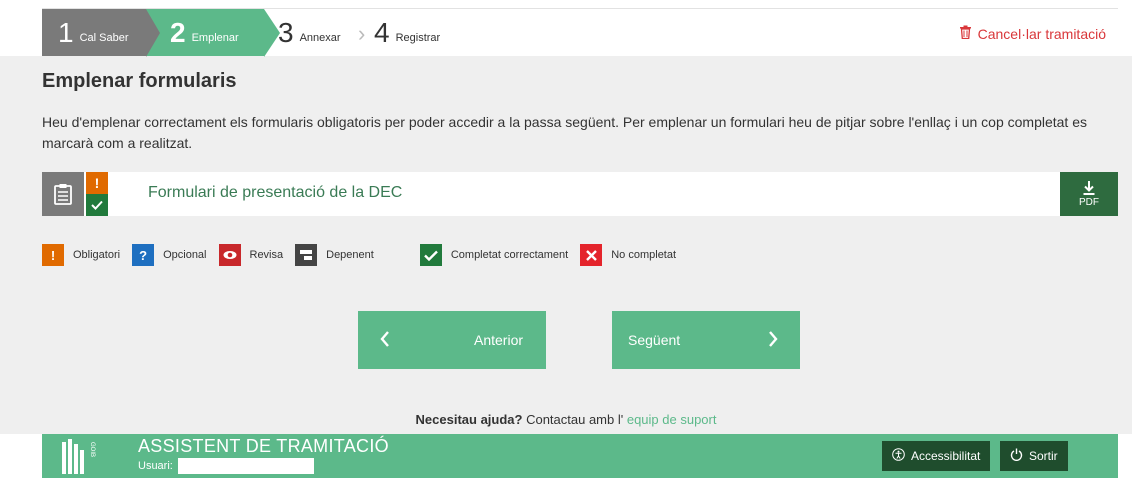 Image resolution: width=1132 pixels, height=480 pixels. Describe the element at coordinates (385, 340) in the screenshot. I see `chevron-left-icon` at that location.